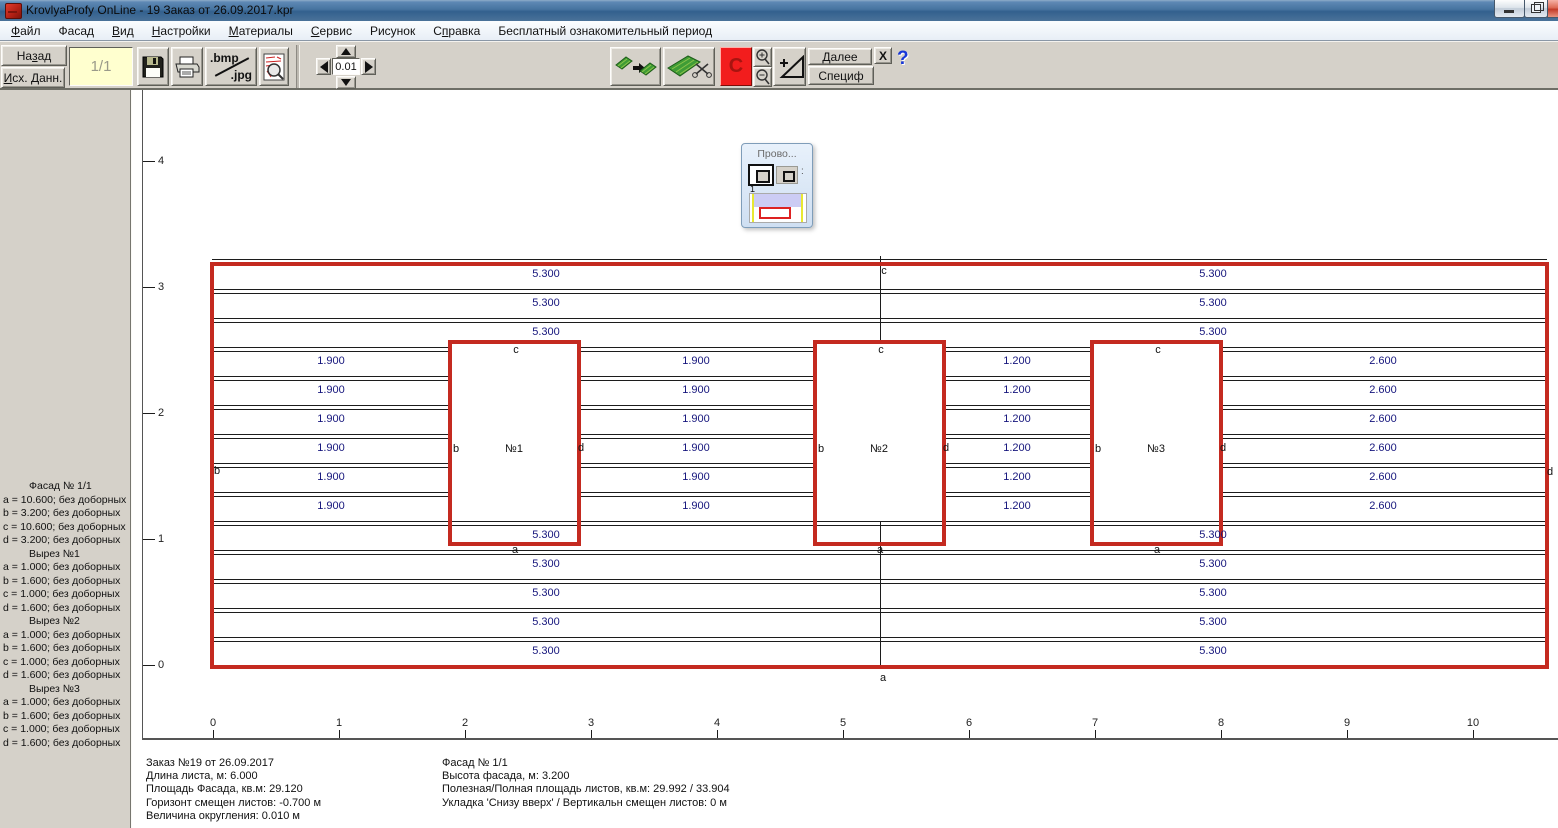 The height and width of the screenshot is (828, 1558). Describe the element at coordinates (789, 66) in the screenshot. I see `slope-tool-button` at that location.